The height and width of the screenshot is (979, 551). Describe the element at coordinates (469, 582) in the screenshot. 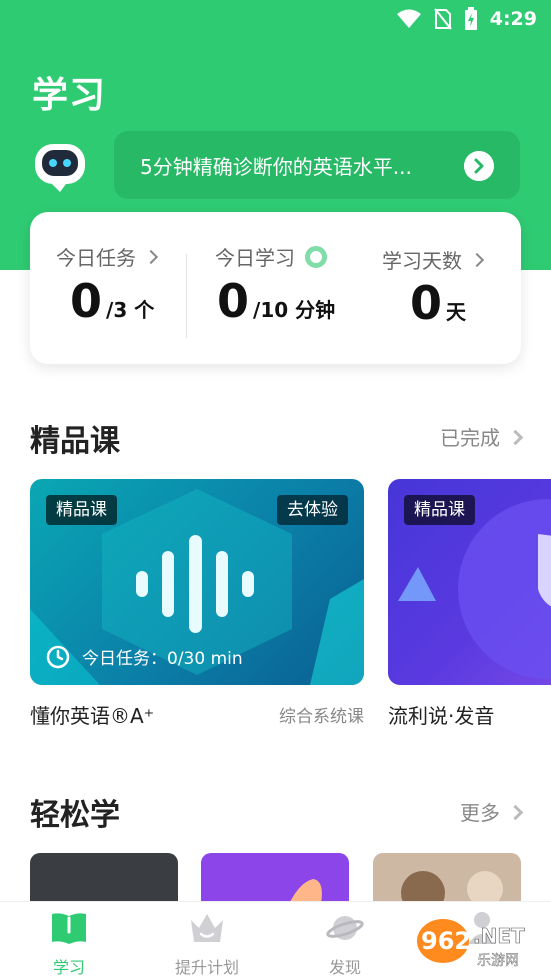

I see `course-card: 精品课` at that location.